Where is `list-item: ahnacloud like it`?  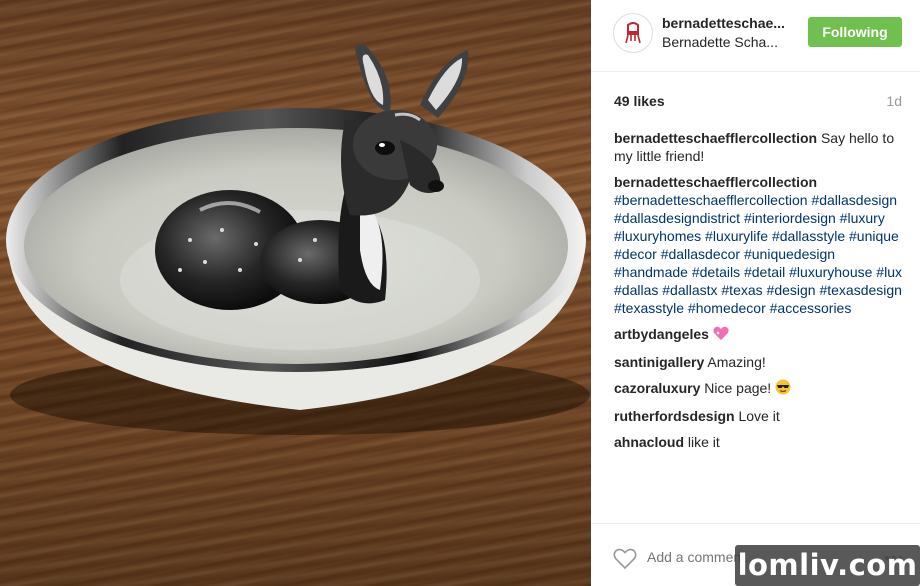
list-item: ahnacloud like it is located at coordinates (759, 442).